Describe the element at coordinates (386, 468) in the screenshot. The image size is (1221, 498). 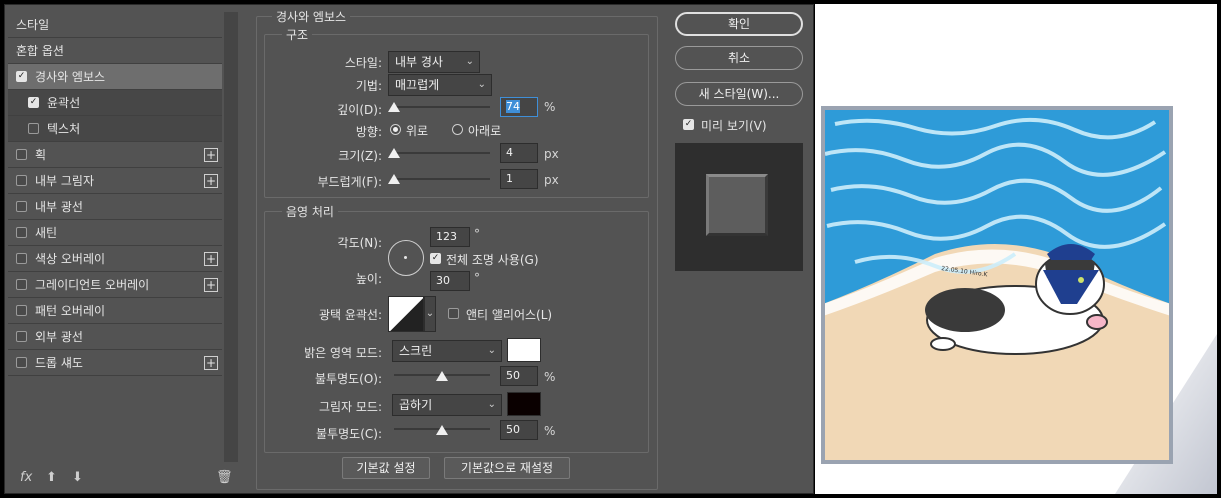
I see `make-default-button: 기본값 설정` at that location.